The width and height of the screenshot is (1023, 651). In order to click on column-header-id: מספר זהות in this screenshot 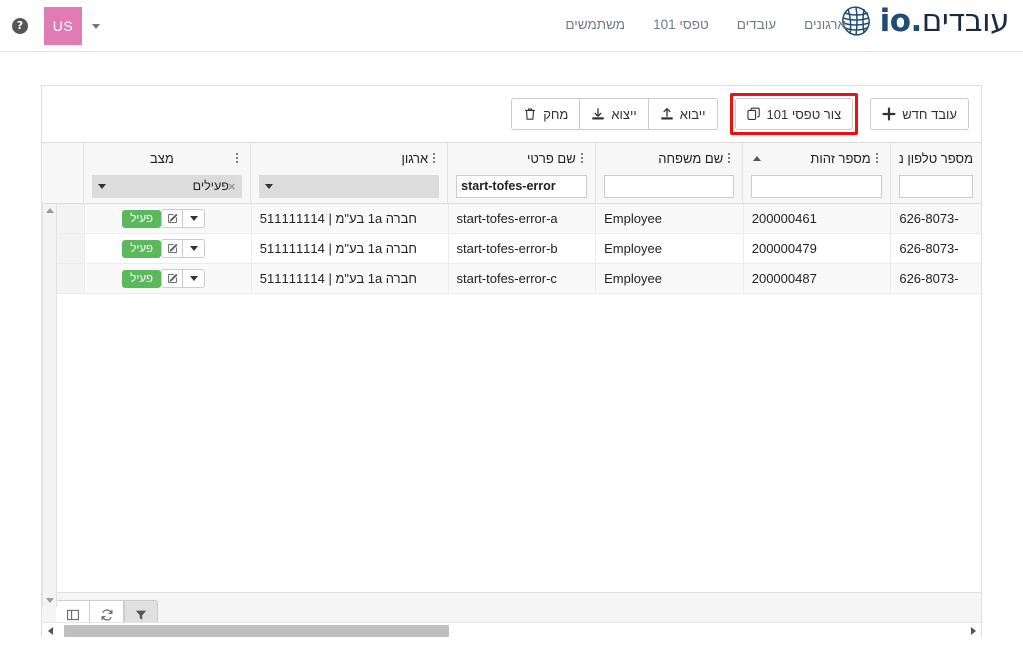, I will do `click(816, 173)`.